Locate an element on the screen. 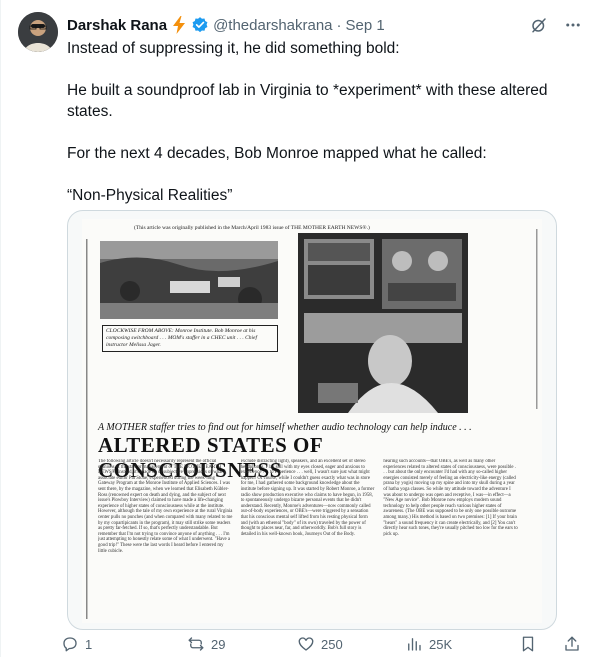 The height and width of the screenshot is (657, 603). share-icon is located at coordinates (572, 643).